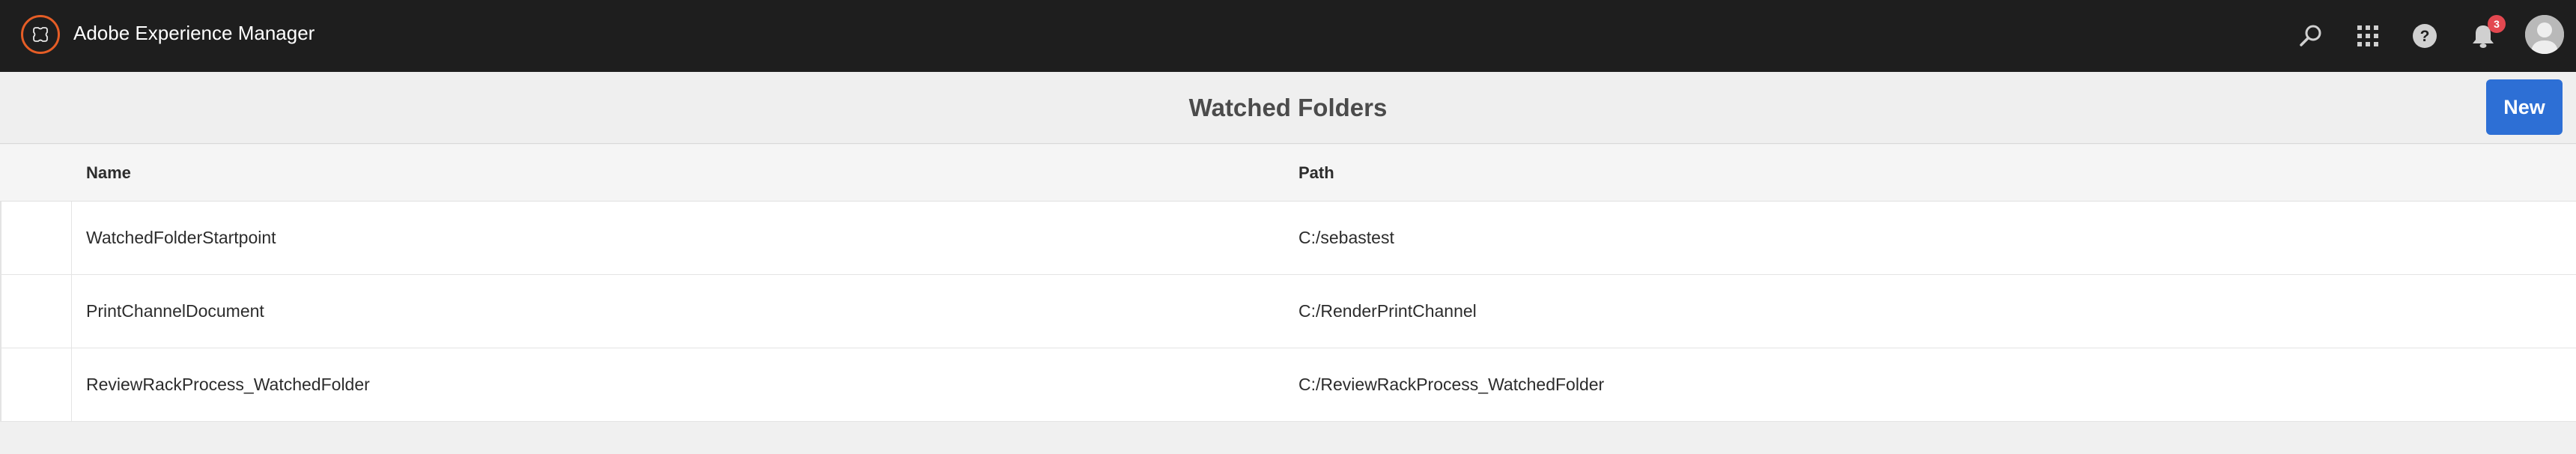 The width and height of the screenshot is (2576, 454). I want to click on row-path: C:/RenderPrintChannel, so click(1387, 311).